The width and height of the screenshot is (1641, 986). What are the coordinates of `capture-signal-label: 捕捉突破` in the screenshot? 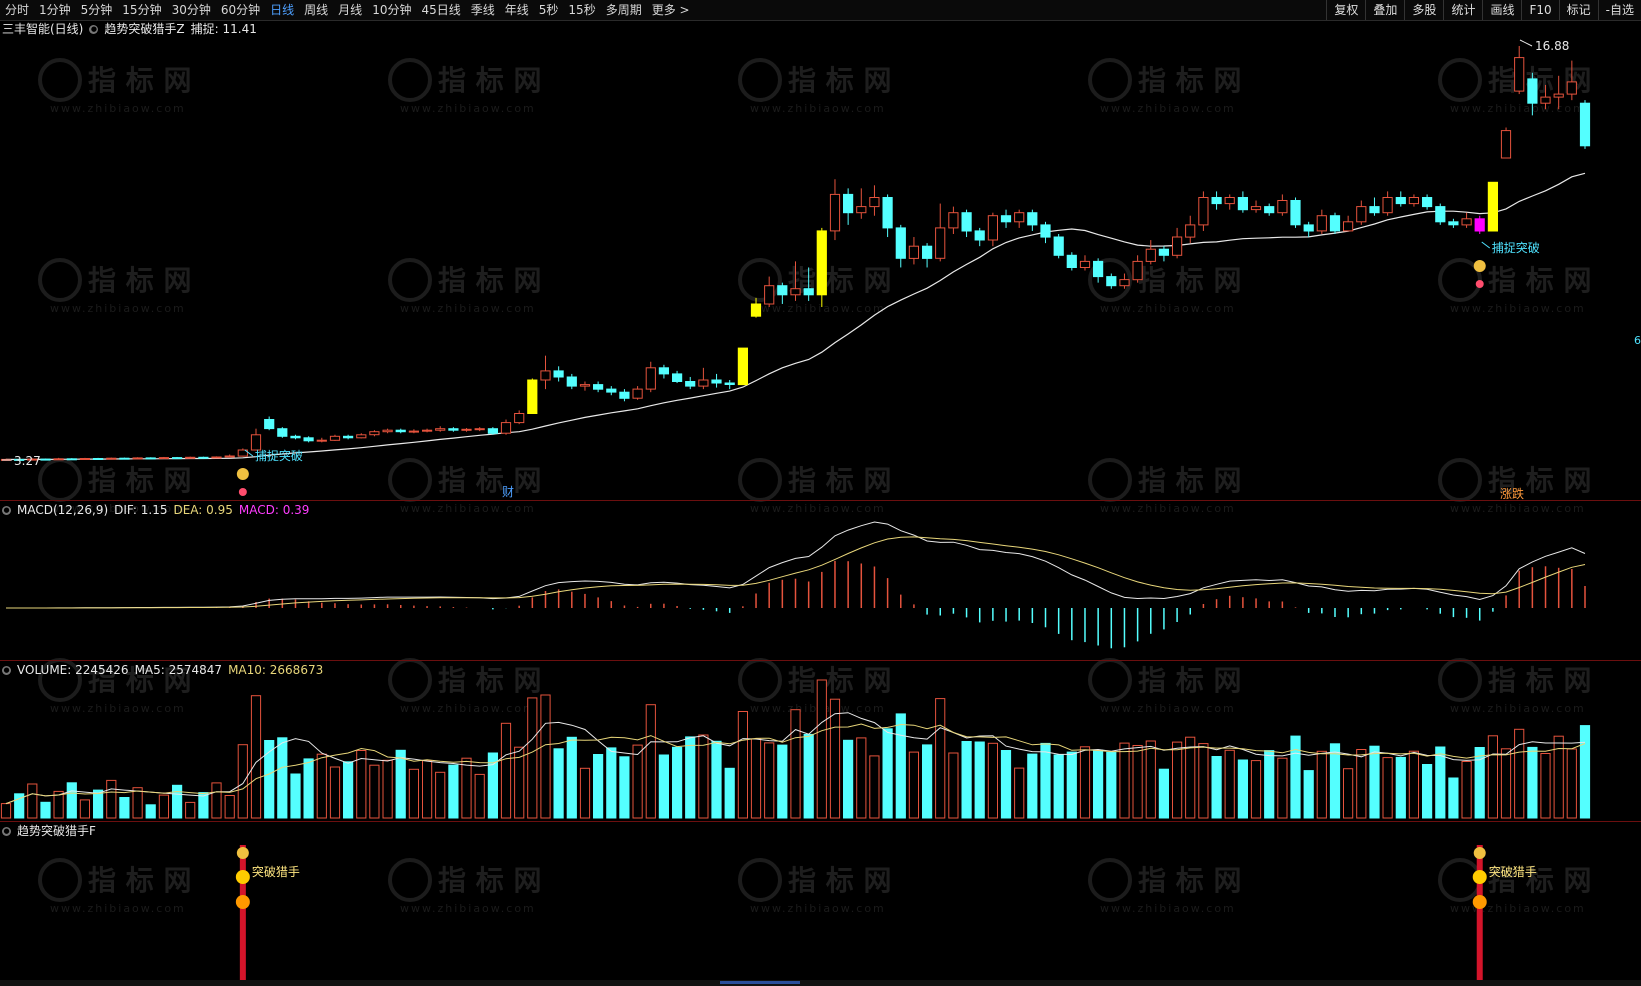 It's located at (1516, 247).